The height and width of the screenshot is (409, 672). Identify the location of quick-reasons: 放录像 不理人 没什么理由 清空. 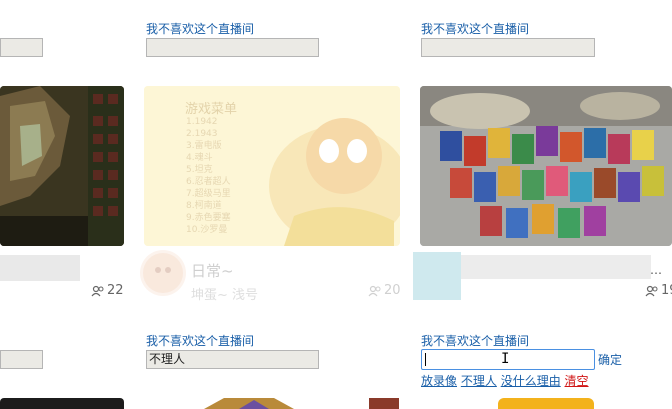
(505, 380).